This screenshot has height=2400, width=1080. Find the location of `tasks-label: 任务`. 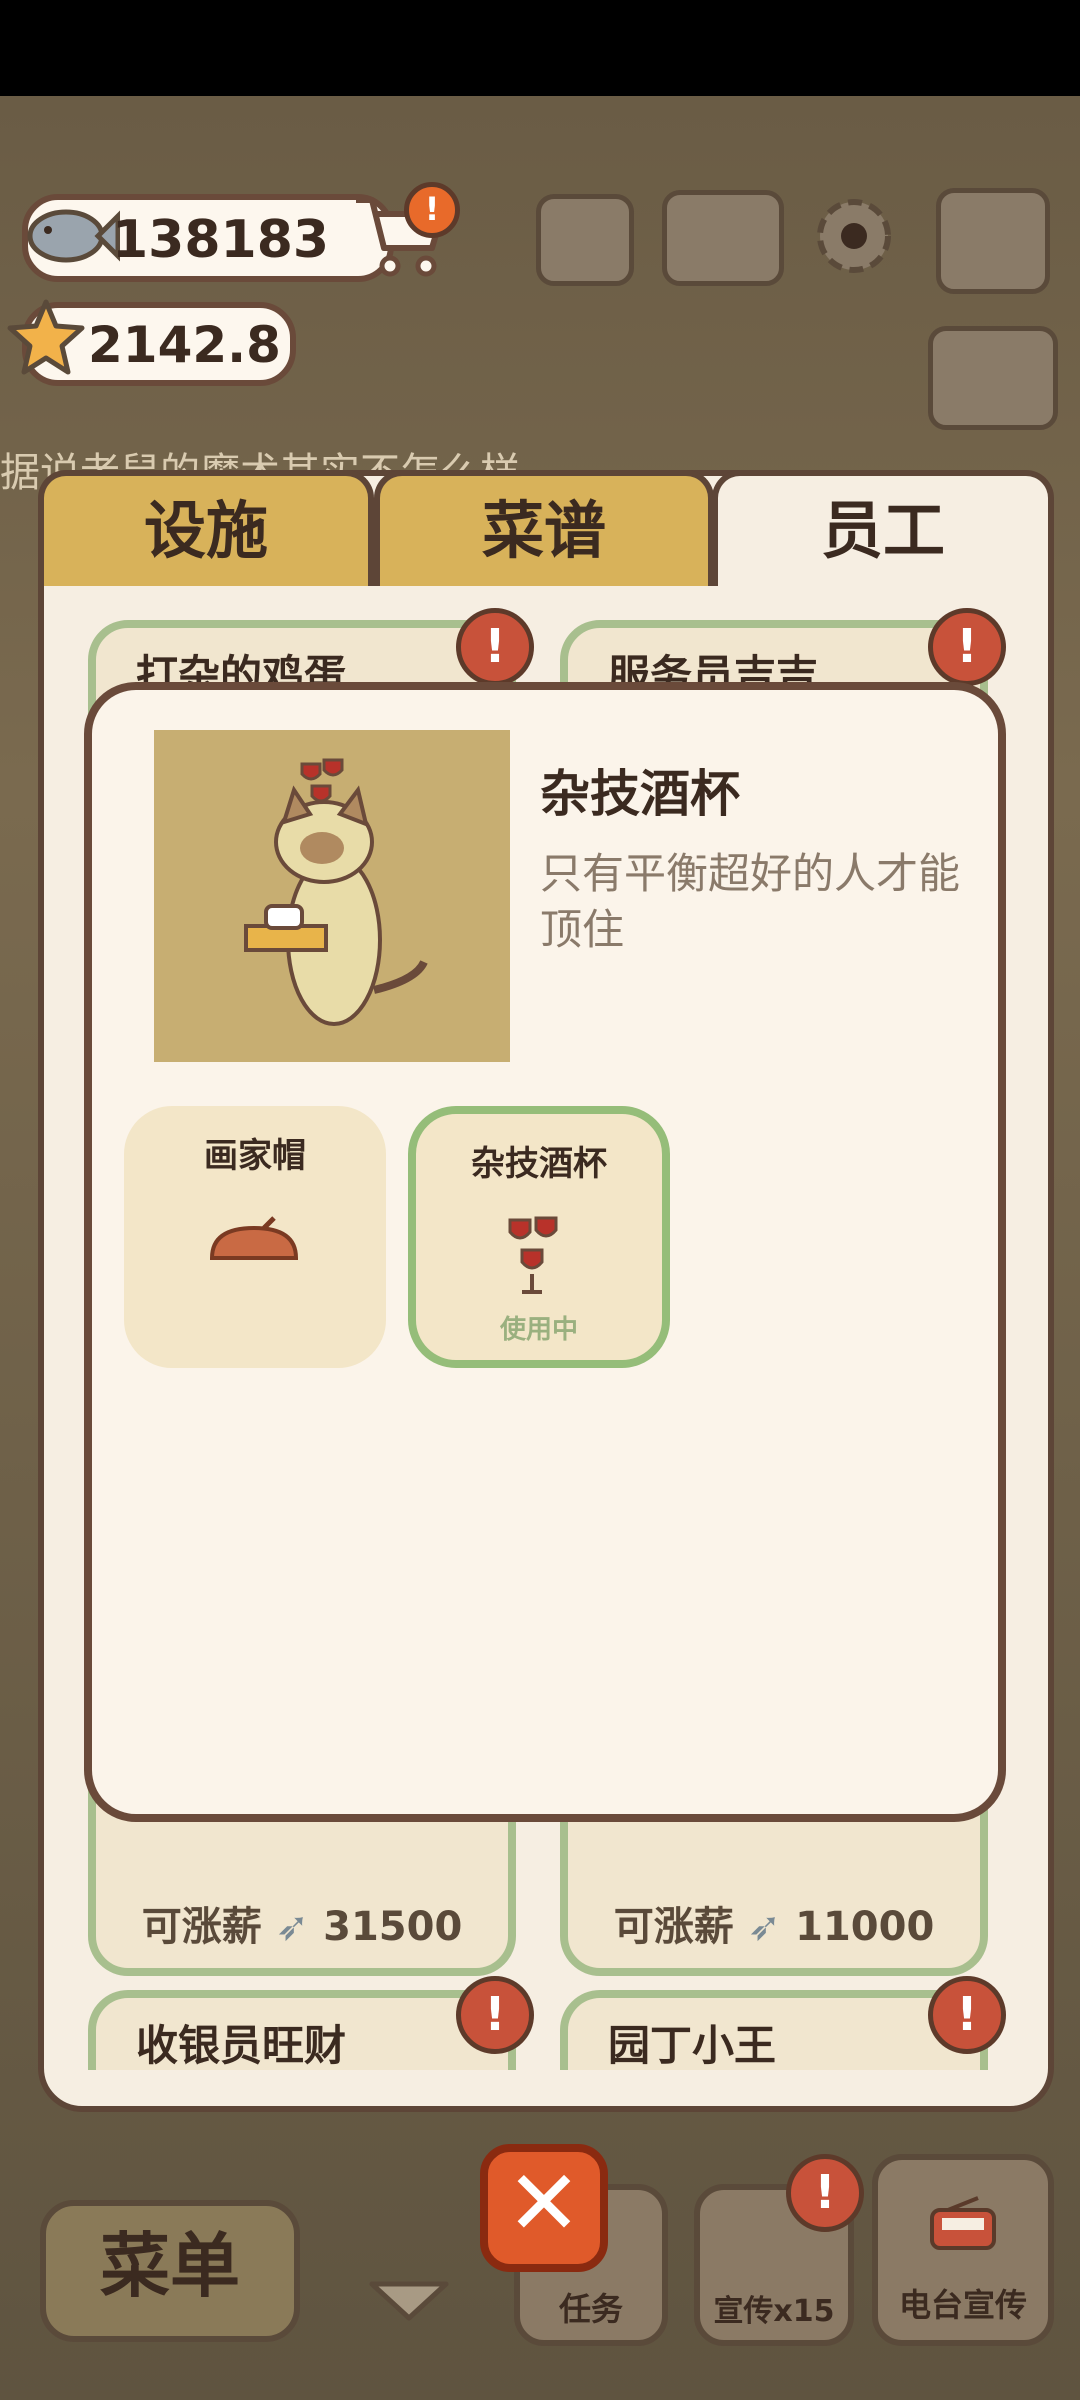

tasks-label: 任务 is located at coordinates (590, 2309).